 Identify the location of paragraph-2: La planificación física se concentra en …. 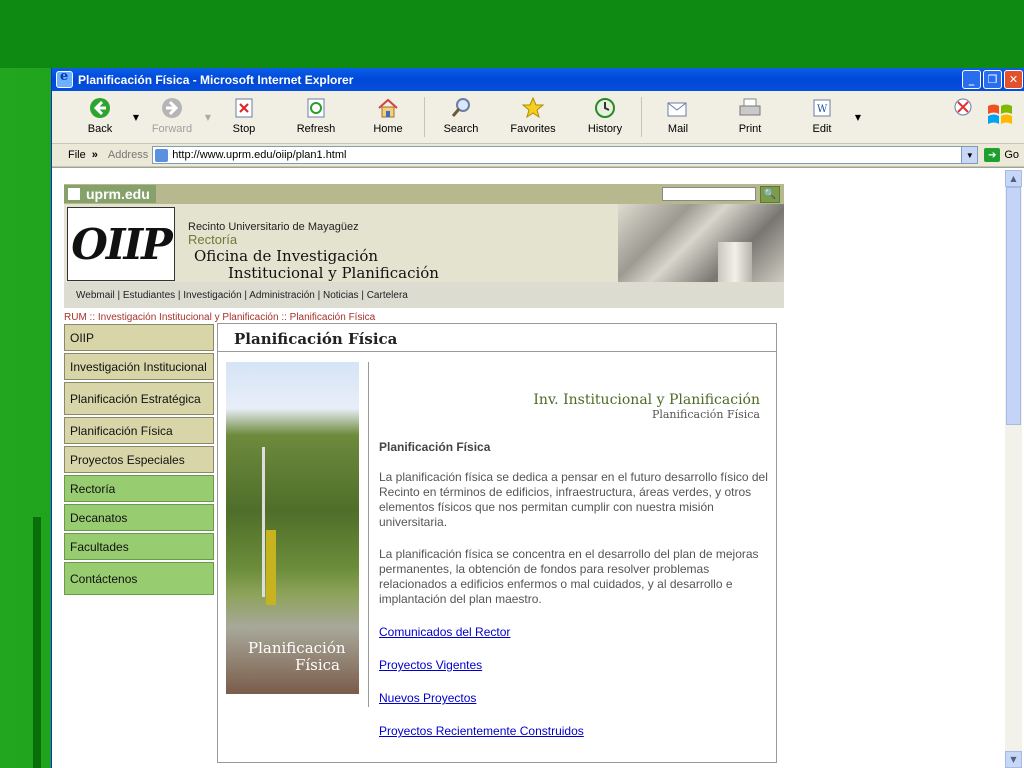
(569, 576).